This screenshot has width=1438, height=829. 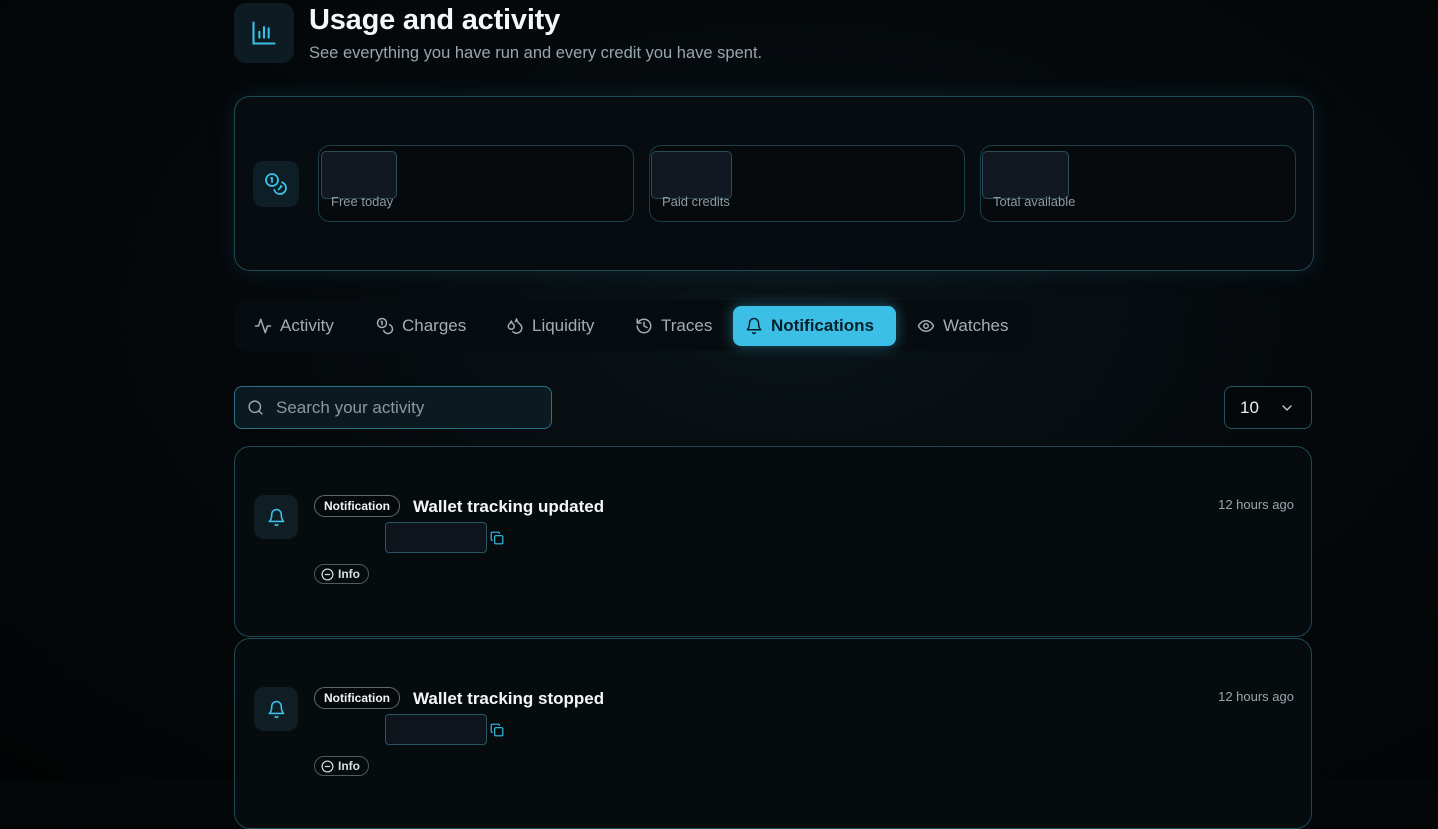 I want to click on paid-credits-label: Paid credits, so click(x=696, y=201).